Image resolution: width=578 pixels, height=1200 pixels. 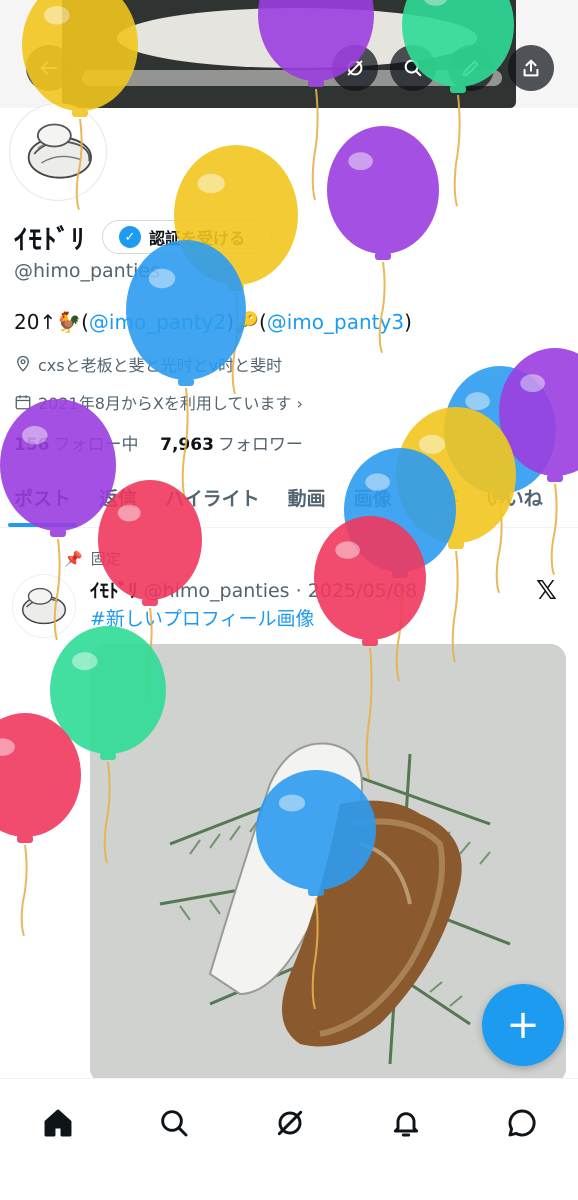 I want to click on nav-home, so click(x=58, y=1123).